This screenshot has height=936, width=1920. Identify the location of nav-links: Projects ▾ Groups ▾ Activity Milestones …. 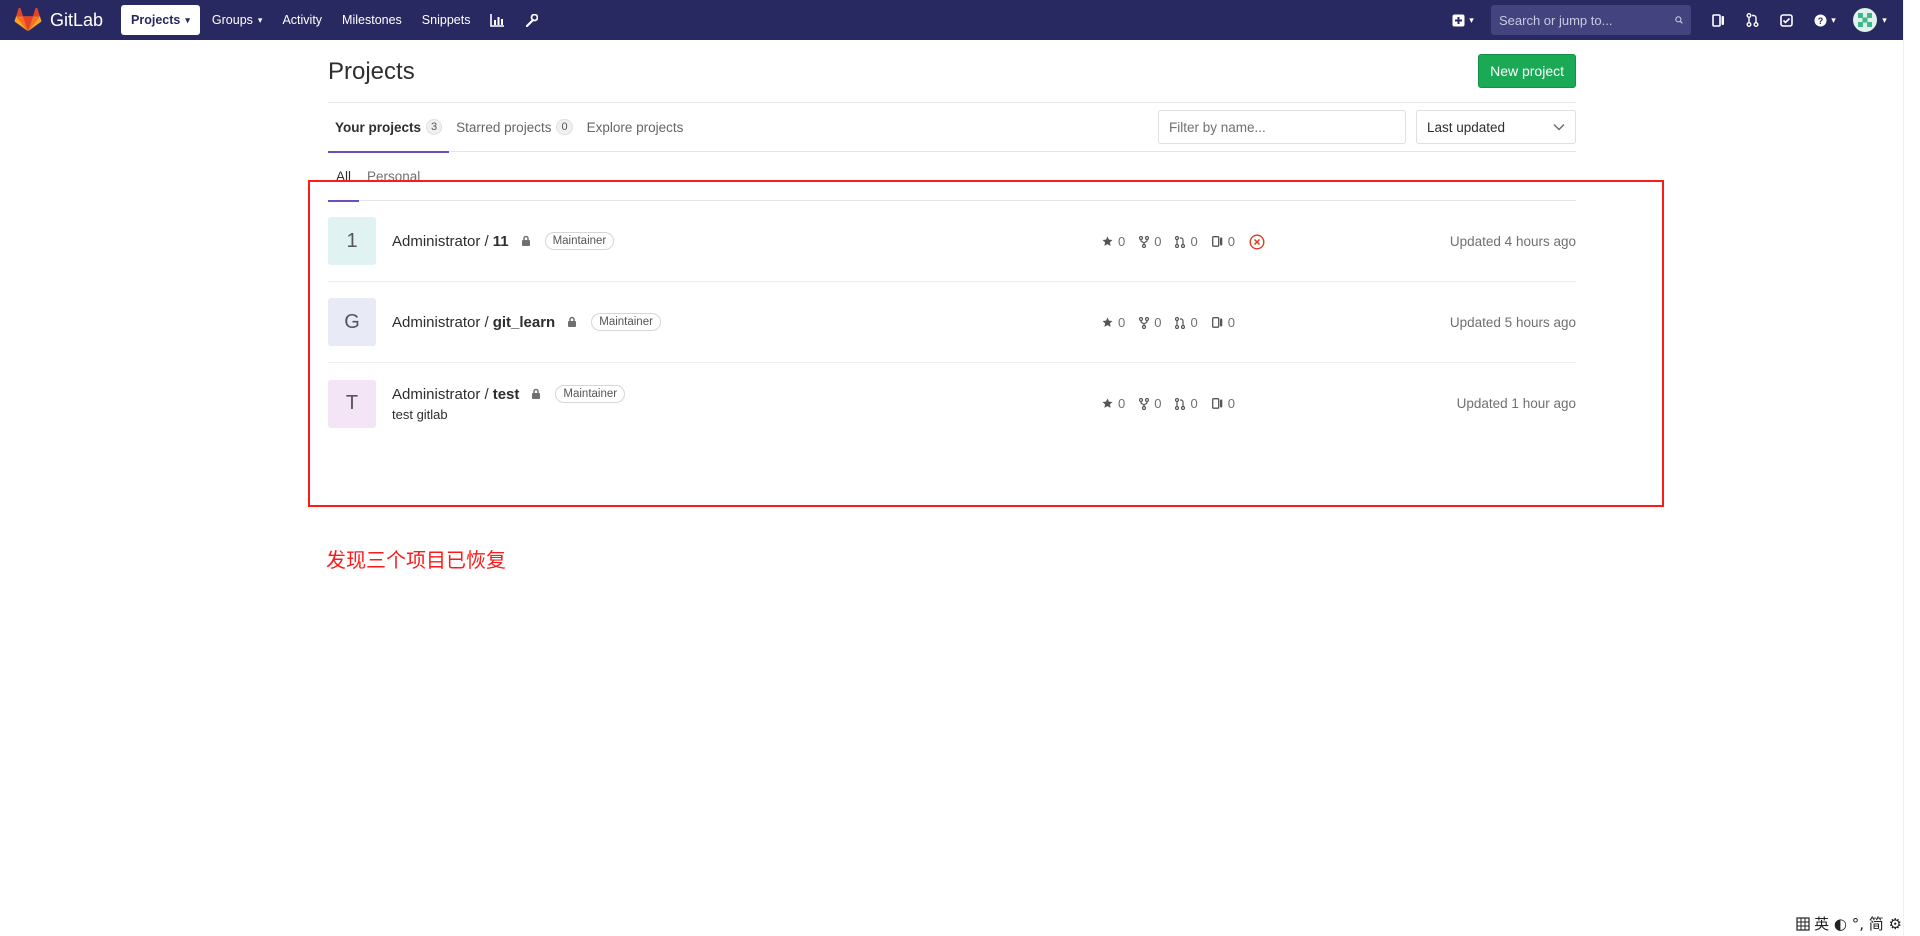
(334, 20).